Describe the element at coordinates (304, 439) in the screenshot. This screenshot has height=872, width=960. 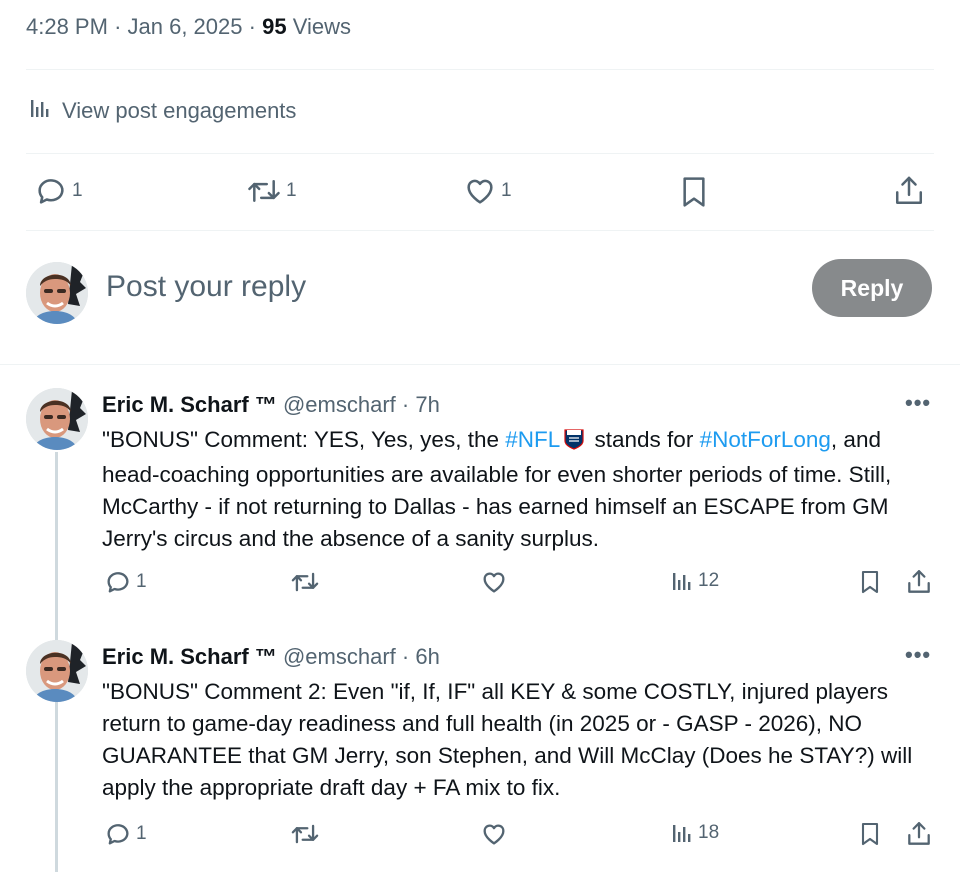
I see `tweet-text-part: "BONUS" Comment: YES, Yes, yes, the` at that location.